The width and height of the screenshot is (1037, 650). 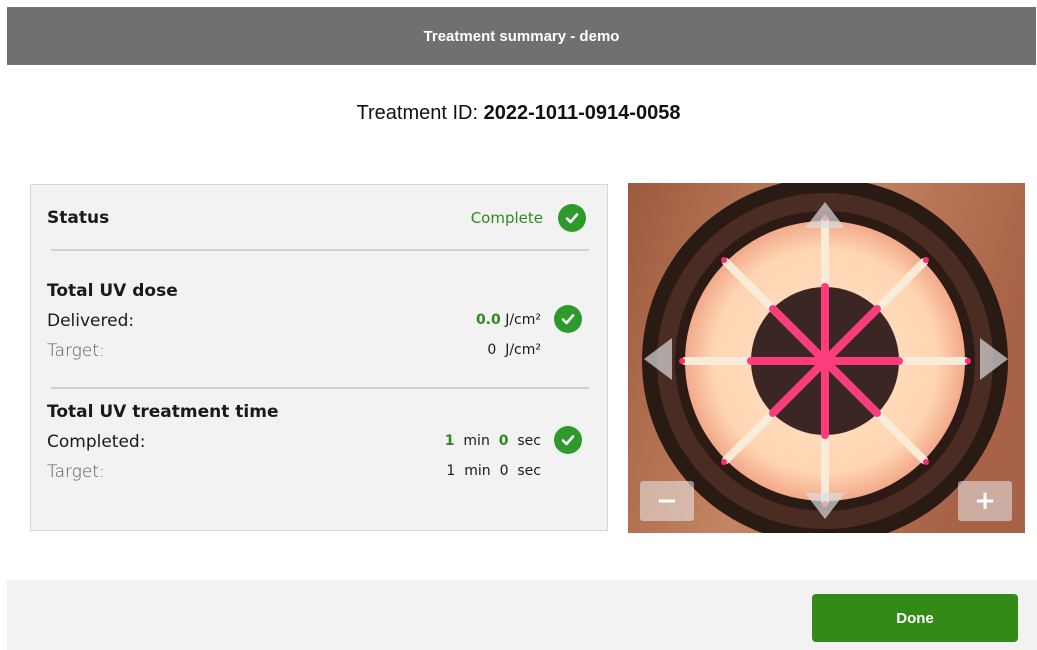 I want to click on window-title-bar: Treatment summary - demo, so click(x=521, y=36).